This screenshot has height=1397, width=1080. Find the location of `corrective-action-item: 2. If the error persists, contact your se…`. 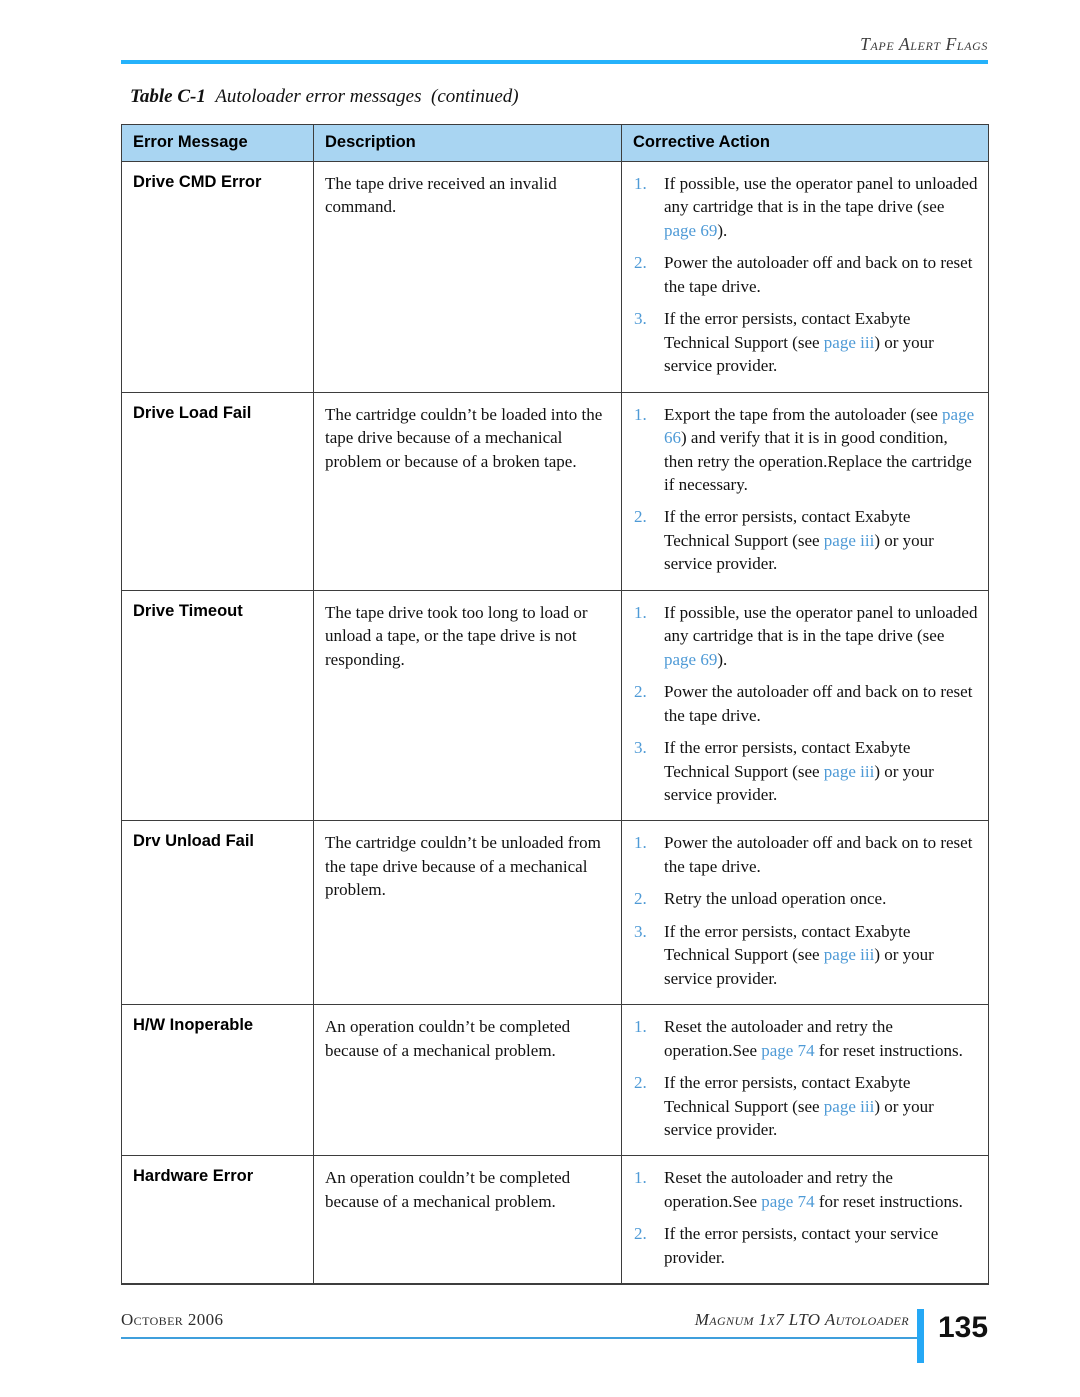

corrective-action-item: 2. If the error persists, contact your se… is located at coordinates (806, 1245).